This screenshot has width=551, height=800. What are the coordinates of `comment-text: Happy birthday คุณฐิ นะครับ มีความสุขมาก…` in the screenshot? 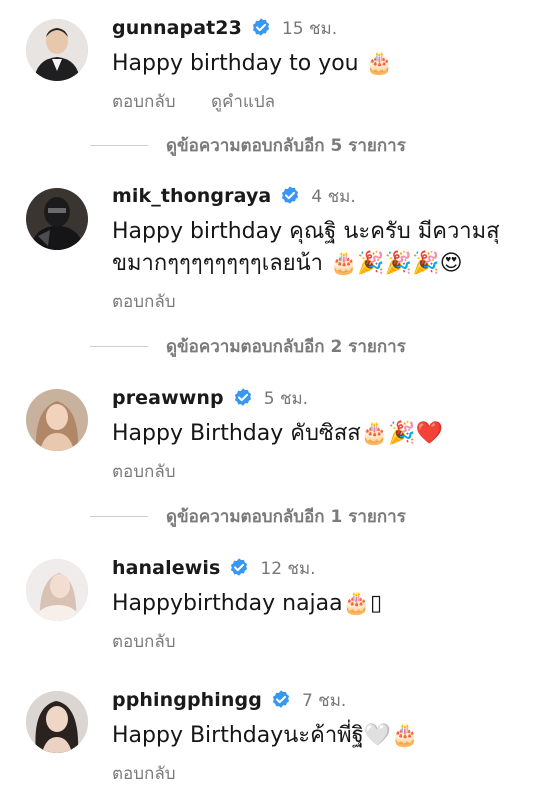 It's located at (306, 247).